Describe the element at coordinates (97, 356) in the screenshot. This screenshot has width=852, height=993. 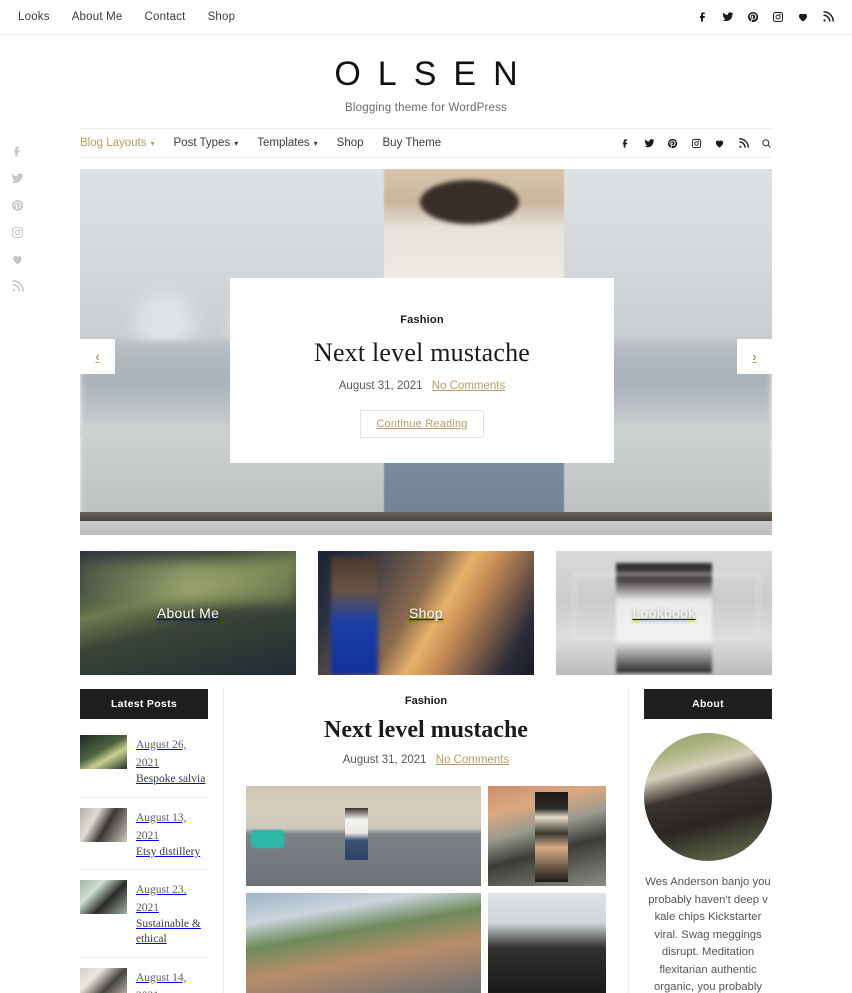
I see `slider-prev-arrow: ‹` at that location.